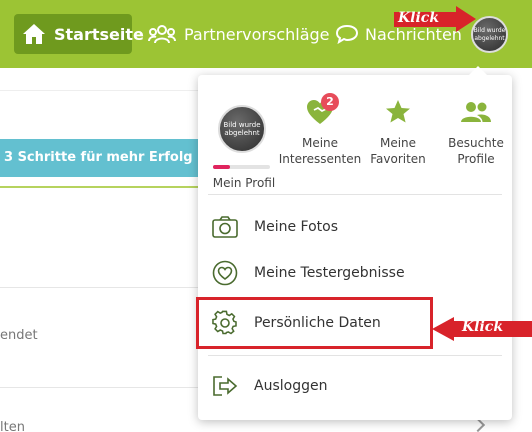 This screenshot has width=532, height=432. What do you see at coordinates (222, 167) in the screenshot?
I see `profile-progress-fill` at bounding box center [222, 167].